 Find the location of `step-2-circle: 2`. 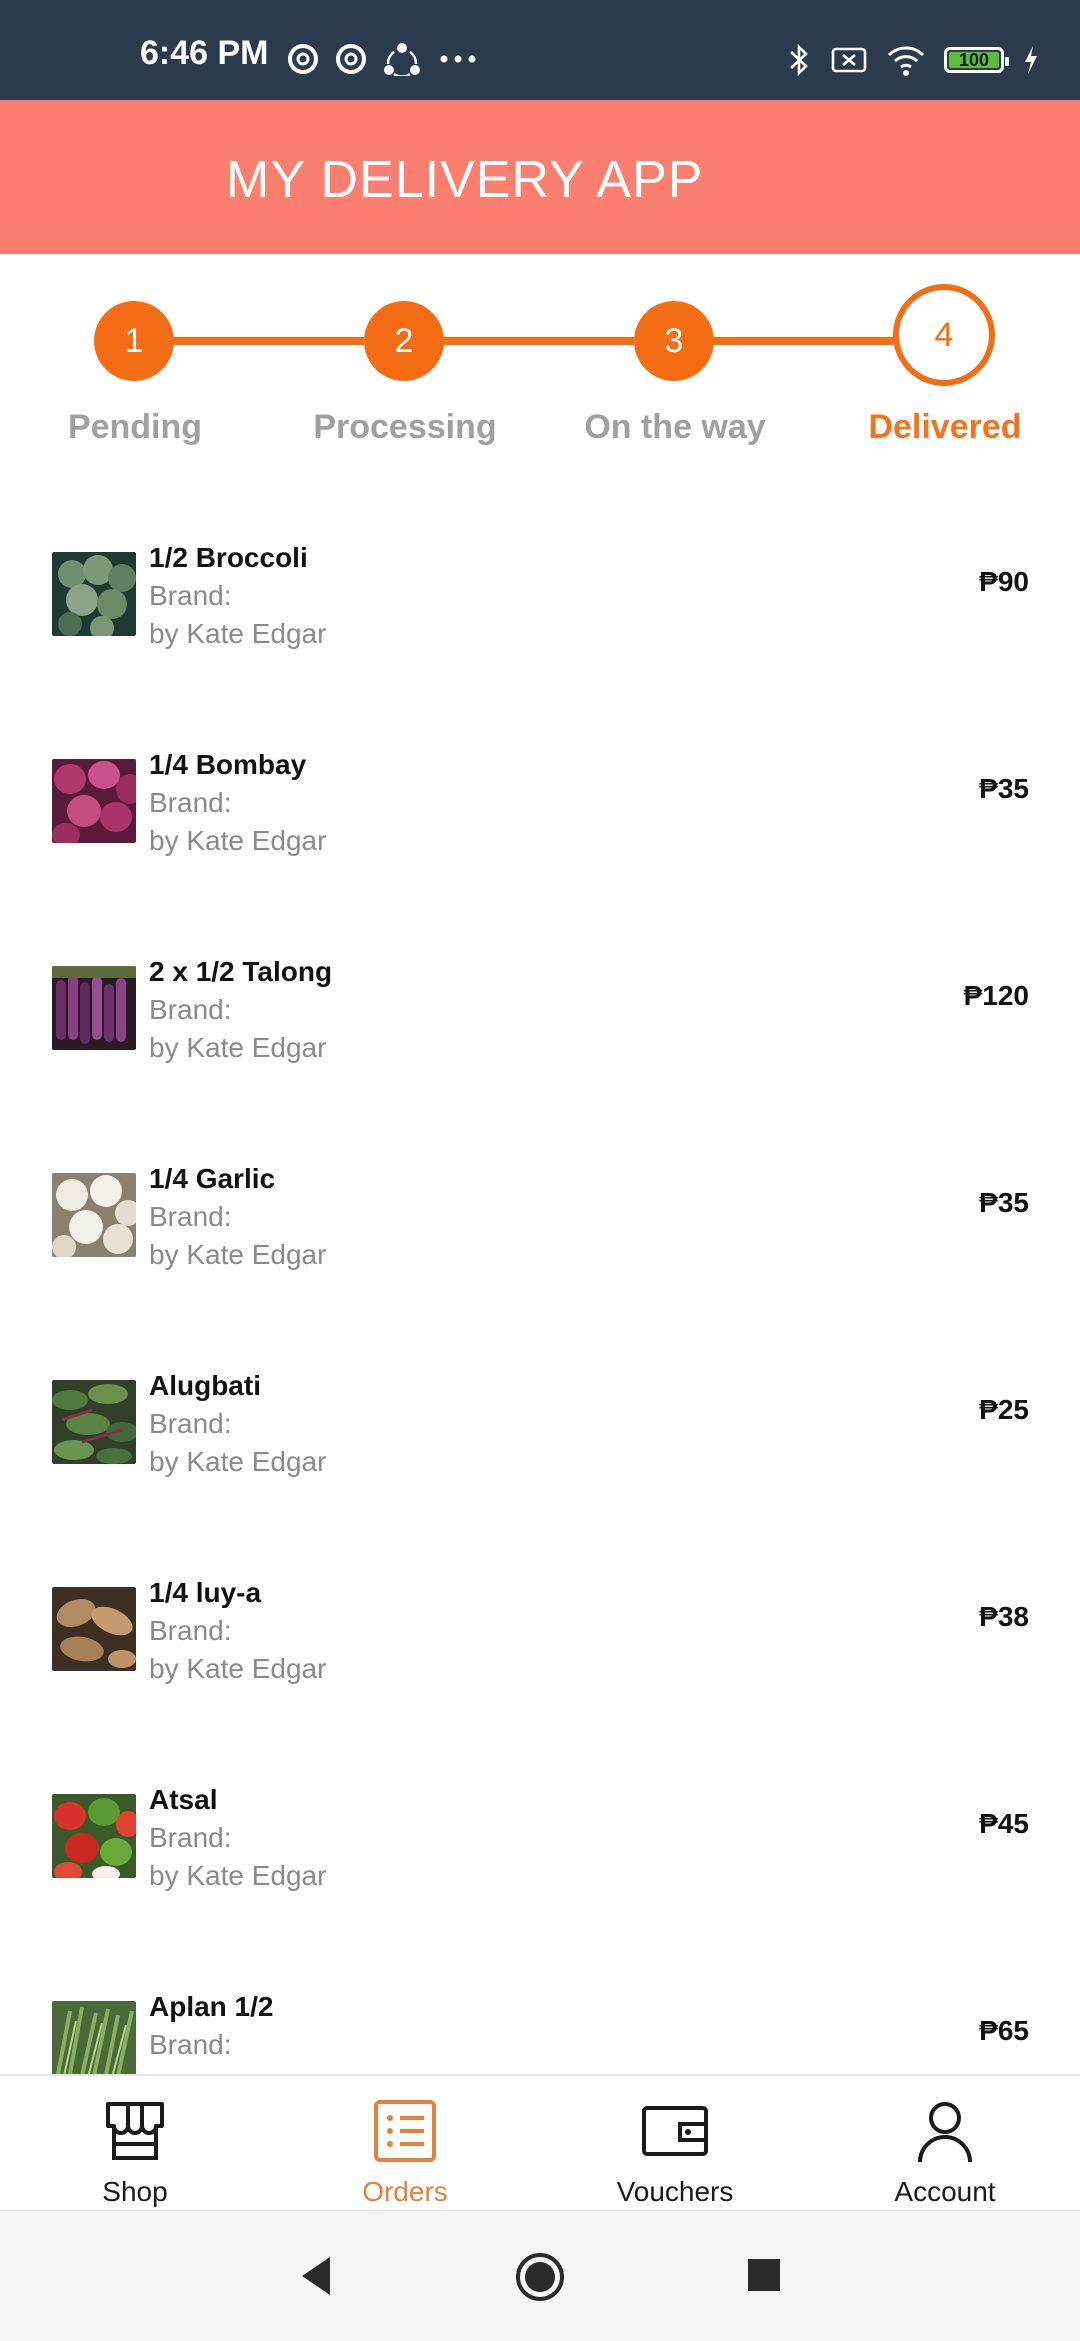

step-2-circle: 2 is located at coordinates (404, 341).